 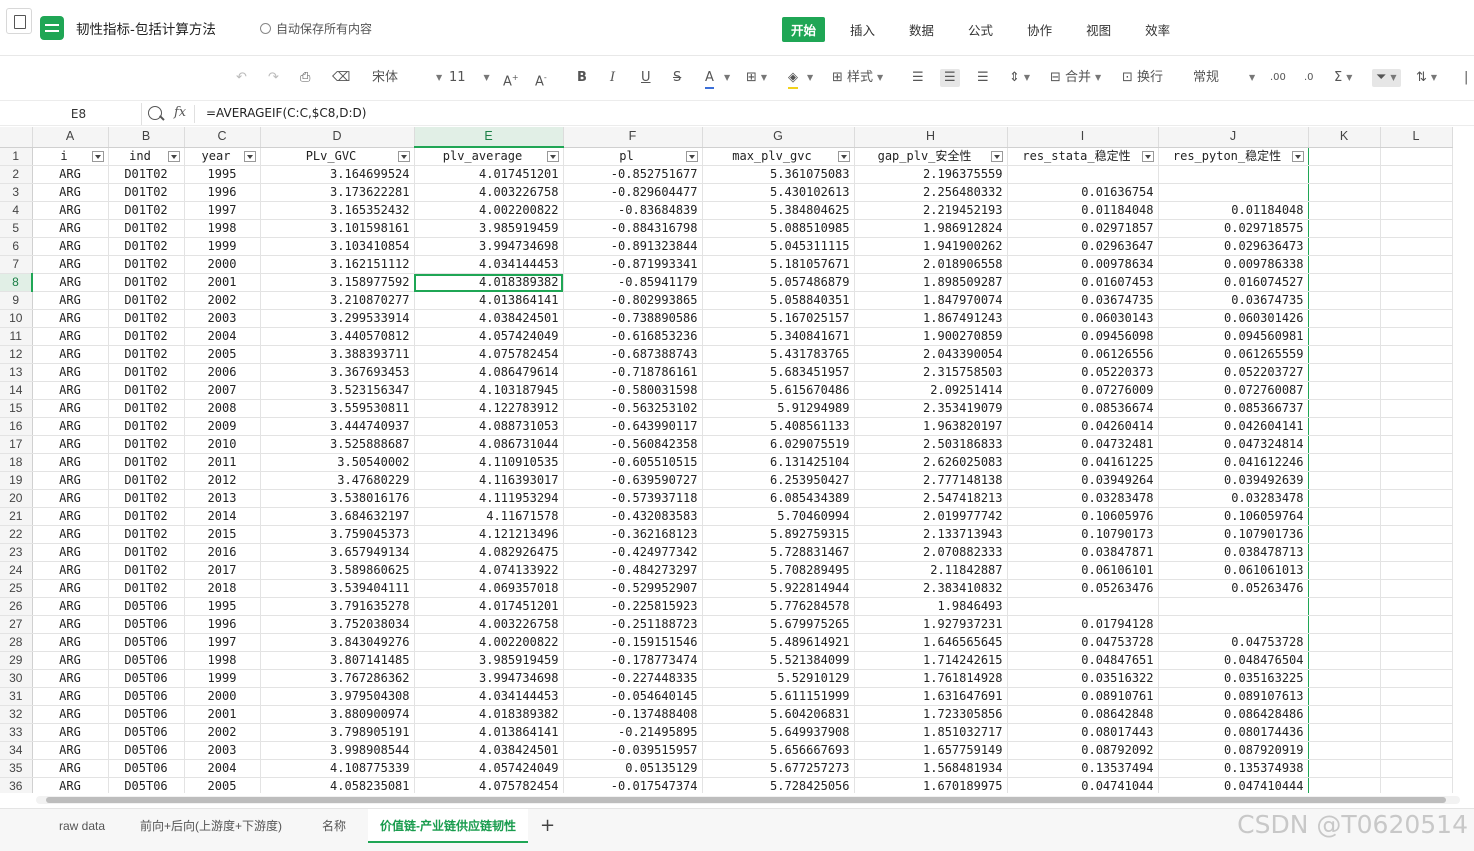 I want to click on cell: 5.431783765, so click(x=778, y=354).